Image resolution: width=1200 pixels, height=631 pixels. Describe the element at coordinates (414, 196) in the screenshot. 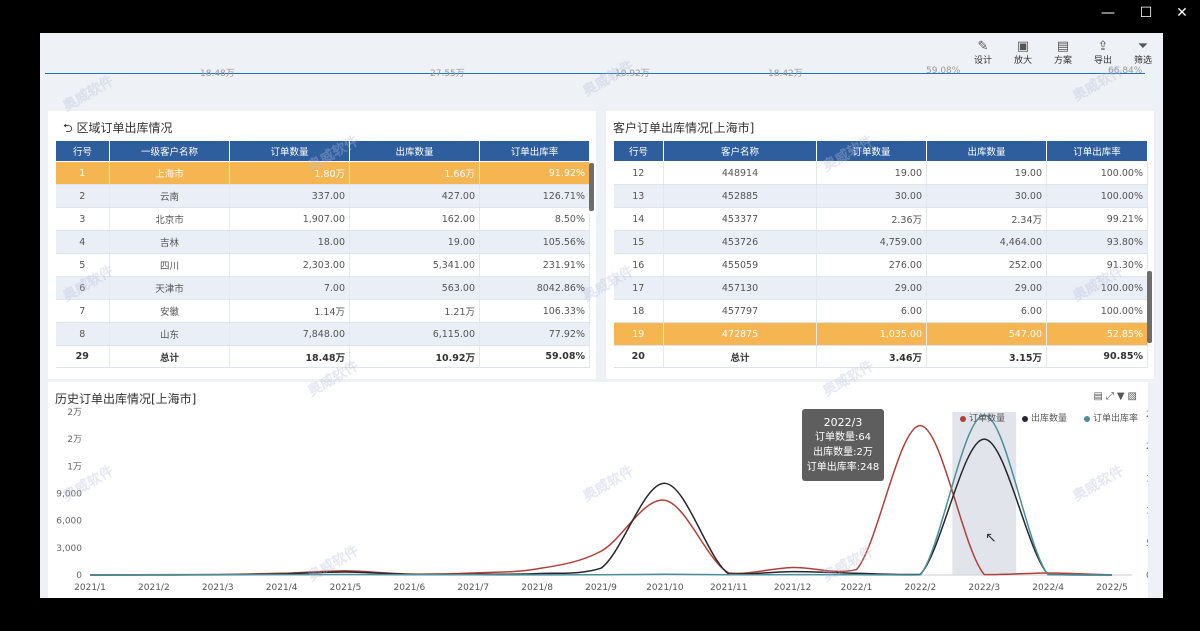

I see `table-cell: 427.00` at that location.